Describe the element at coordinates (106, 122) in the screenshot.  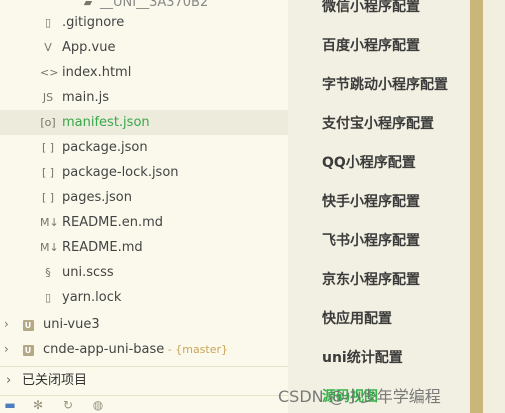
I see `tree-file-label: manifest.json` at that location.